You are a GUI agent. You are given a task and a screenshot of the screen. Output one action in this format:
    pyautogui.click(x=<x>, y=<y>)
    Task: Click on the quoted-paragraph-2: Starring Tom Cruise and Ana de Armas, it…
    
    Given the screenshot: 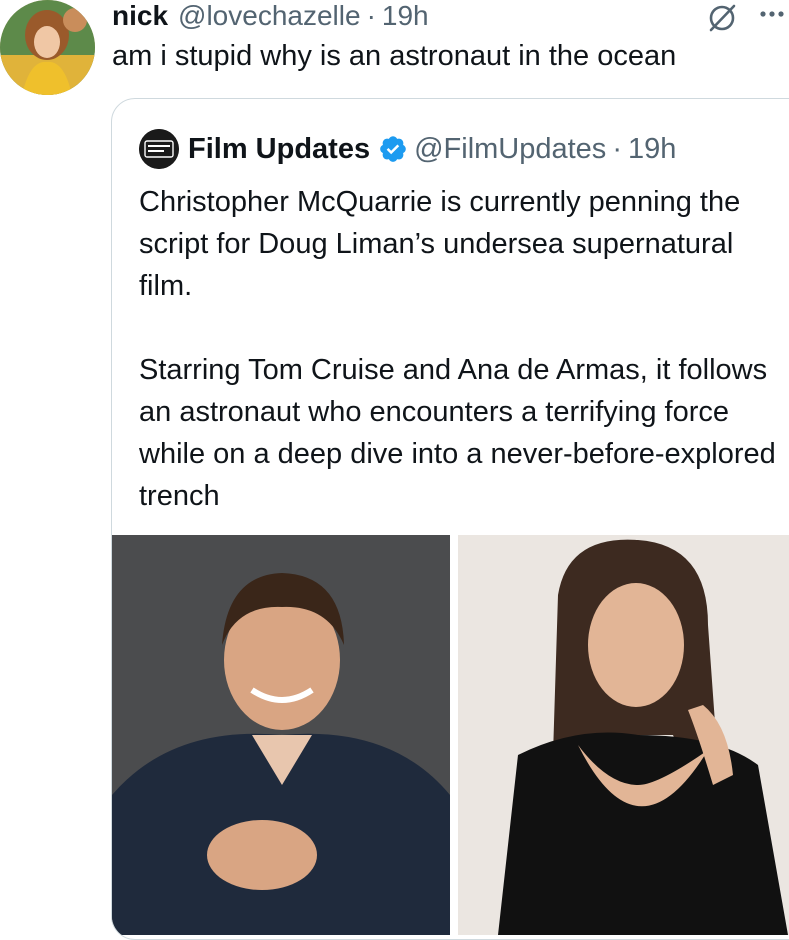 What is the action you would take?
    pyautogui.click(x=457, y=433)
    